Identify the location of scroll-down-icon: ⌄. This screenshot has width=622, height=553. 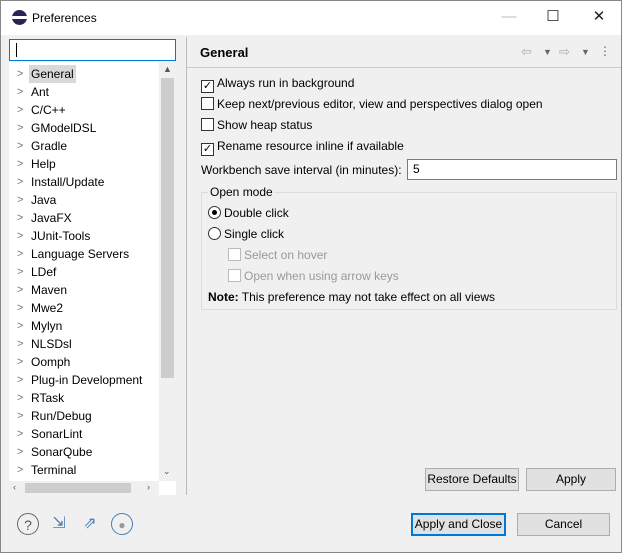
(167, 471).